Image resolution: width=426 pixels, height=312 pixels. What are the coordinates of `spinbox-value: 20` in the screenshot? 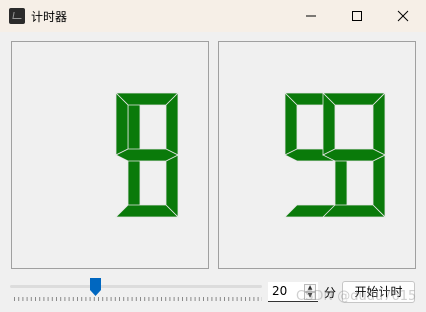 It's located at (279, 291).